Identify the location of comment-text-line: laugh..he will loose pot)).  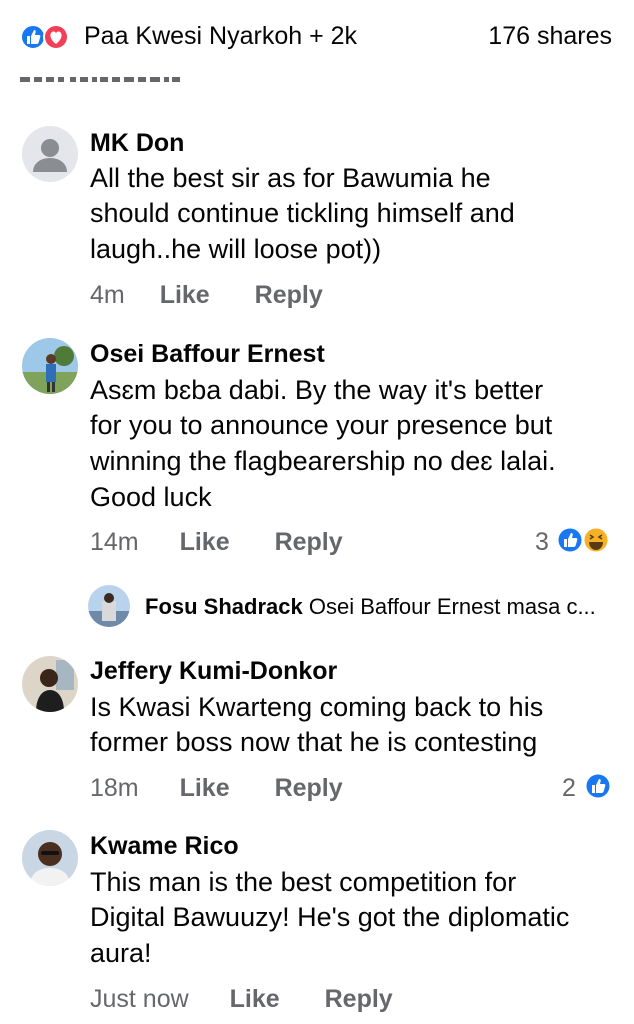
(236, 249).